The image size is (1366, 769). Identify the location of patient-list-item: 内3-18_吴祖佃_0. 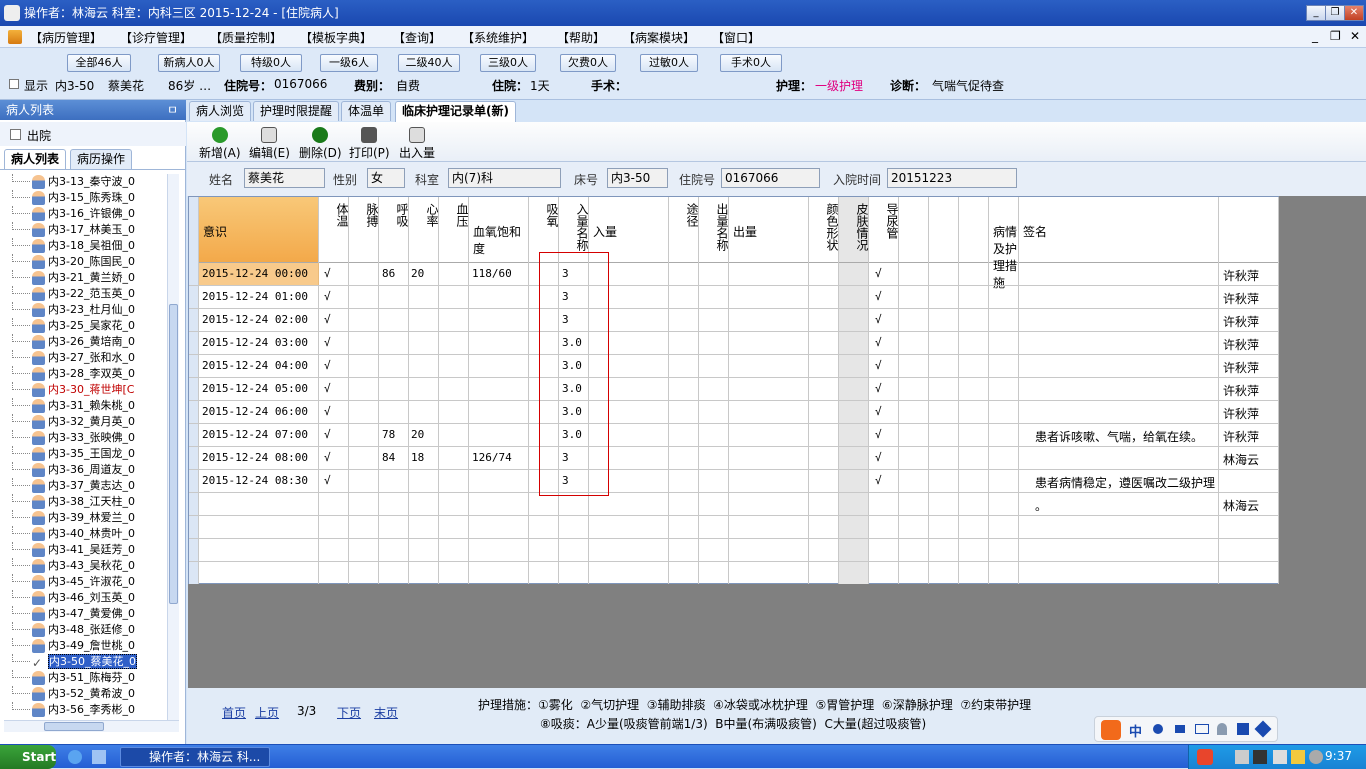
(86, 246).